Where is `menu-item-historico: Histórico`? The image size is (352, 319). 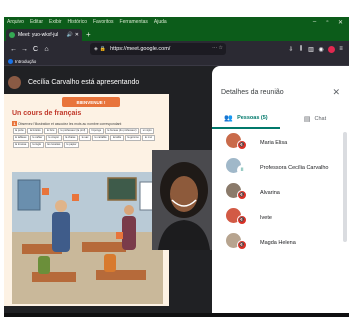
menu-item-historico: Histórico is located at coordinates (77, 22).